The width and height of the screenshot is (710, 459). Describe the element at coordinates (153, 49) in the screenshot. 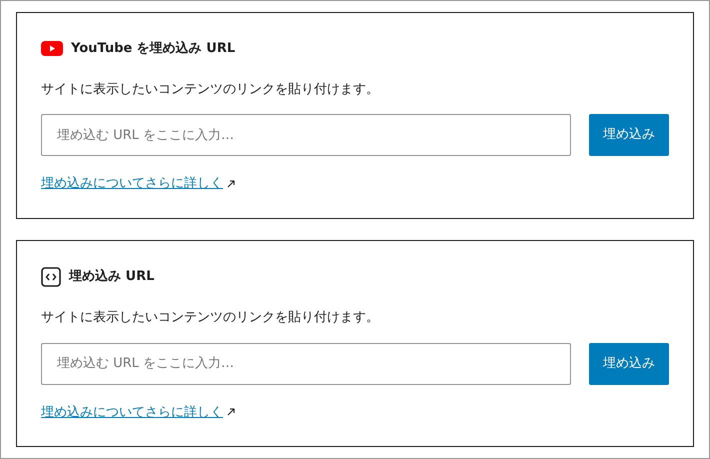

I see `block-title: YouTube を埋め込み URL` at that location.